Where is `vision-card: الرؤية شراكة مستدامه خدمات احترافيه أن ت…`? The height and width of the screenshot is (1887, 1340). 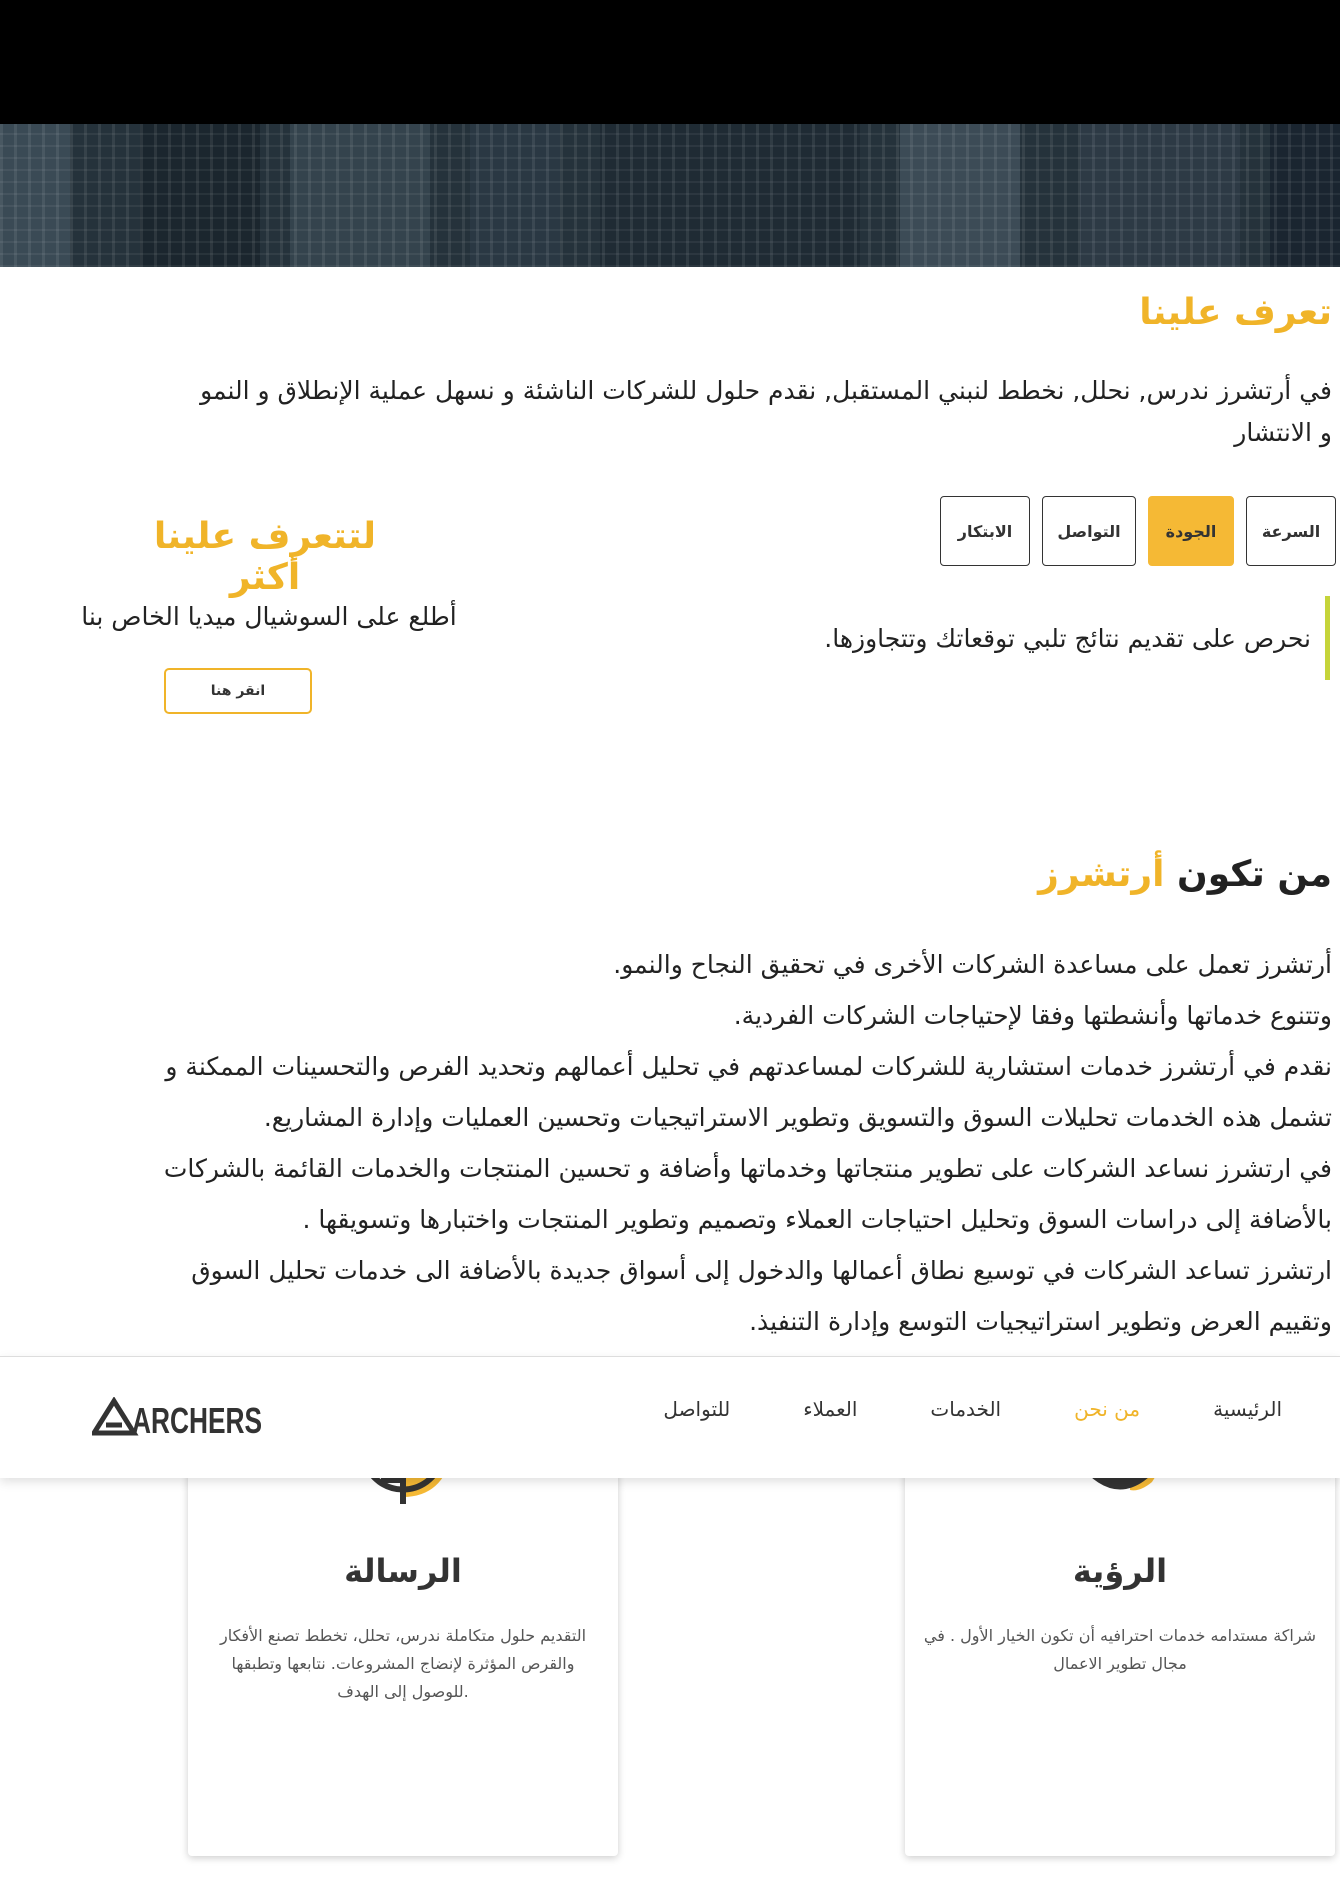
vision-card: الرؤية شراكة مستدامه خدمات احترافيه أن ت… is located at coordinates (1120, 1654).